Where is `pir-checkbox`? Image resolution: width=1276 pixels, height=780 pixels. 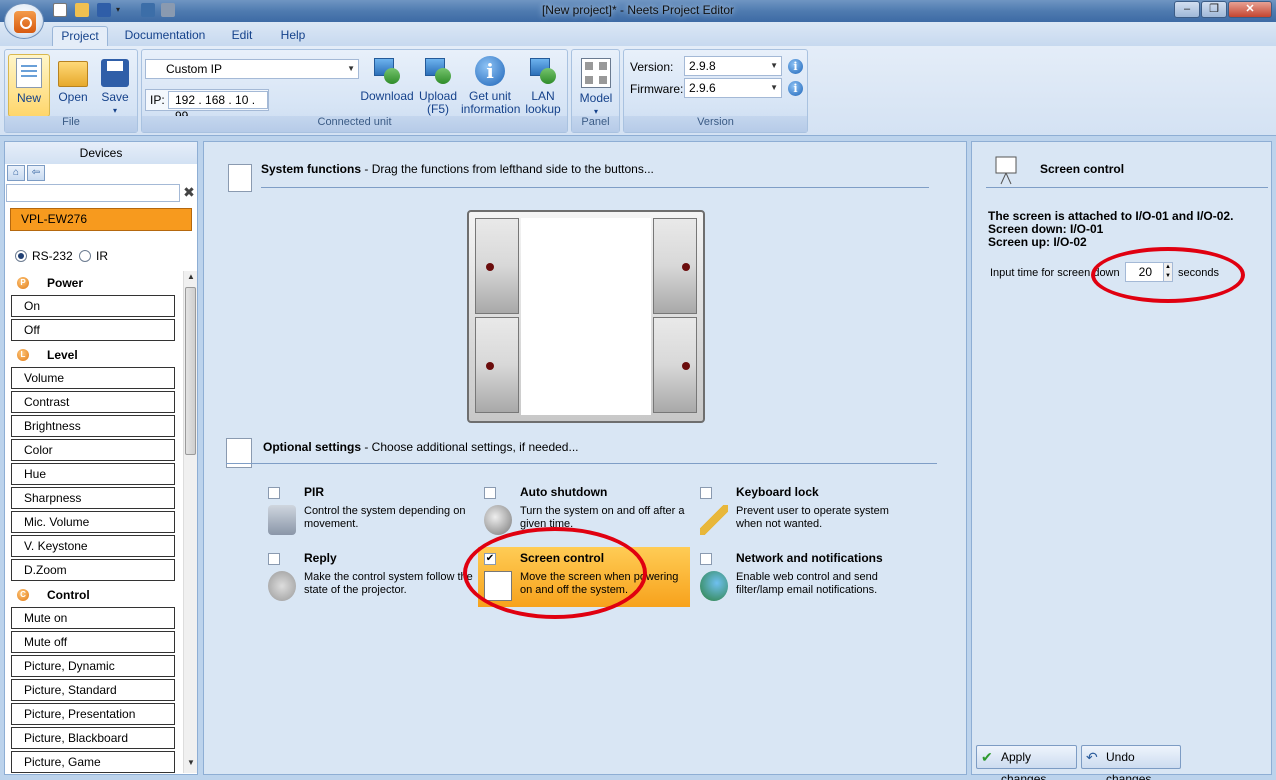
pir-checkbox is located at coordinates (274, 493).